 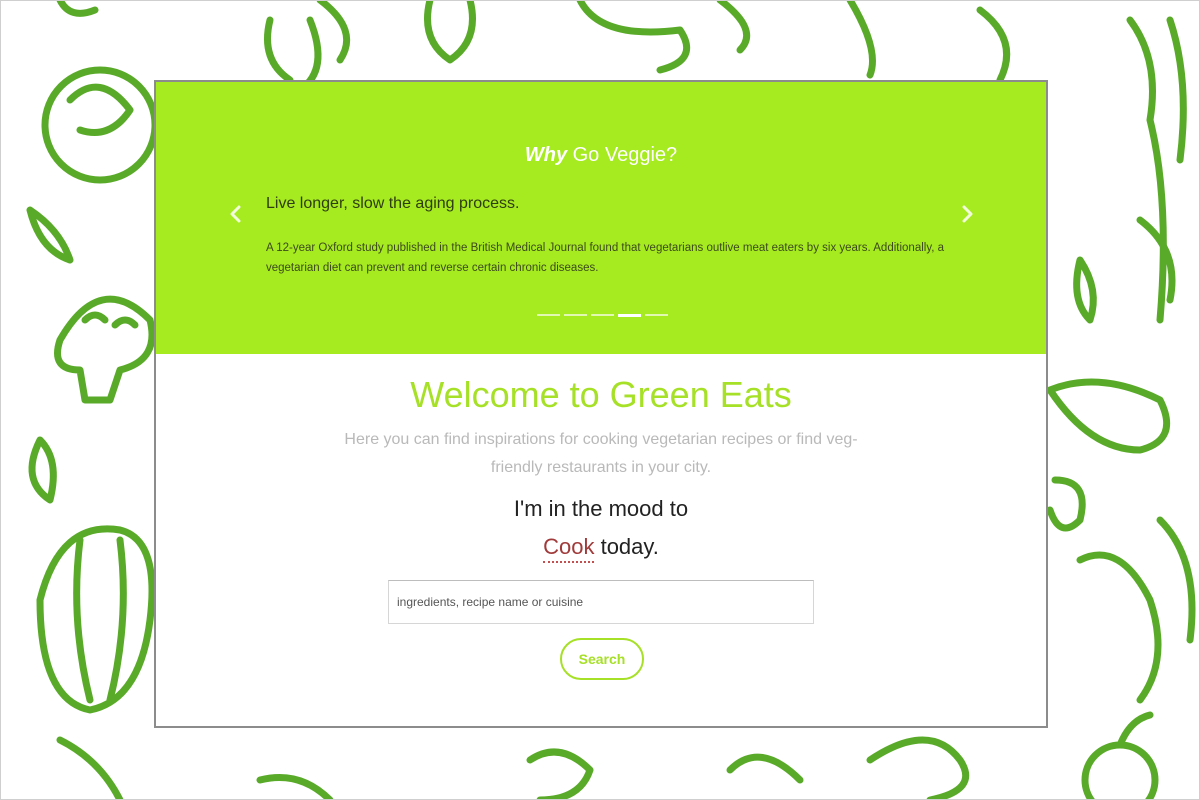 I want to click on mood-selection: Cook today., so click(x=601, y=548).